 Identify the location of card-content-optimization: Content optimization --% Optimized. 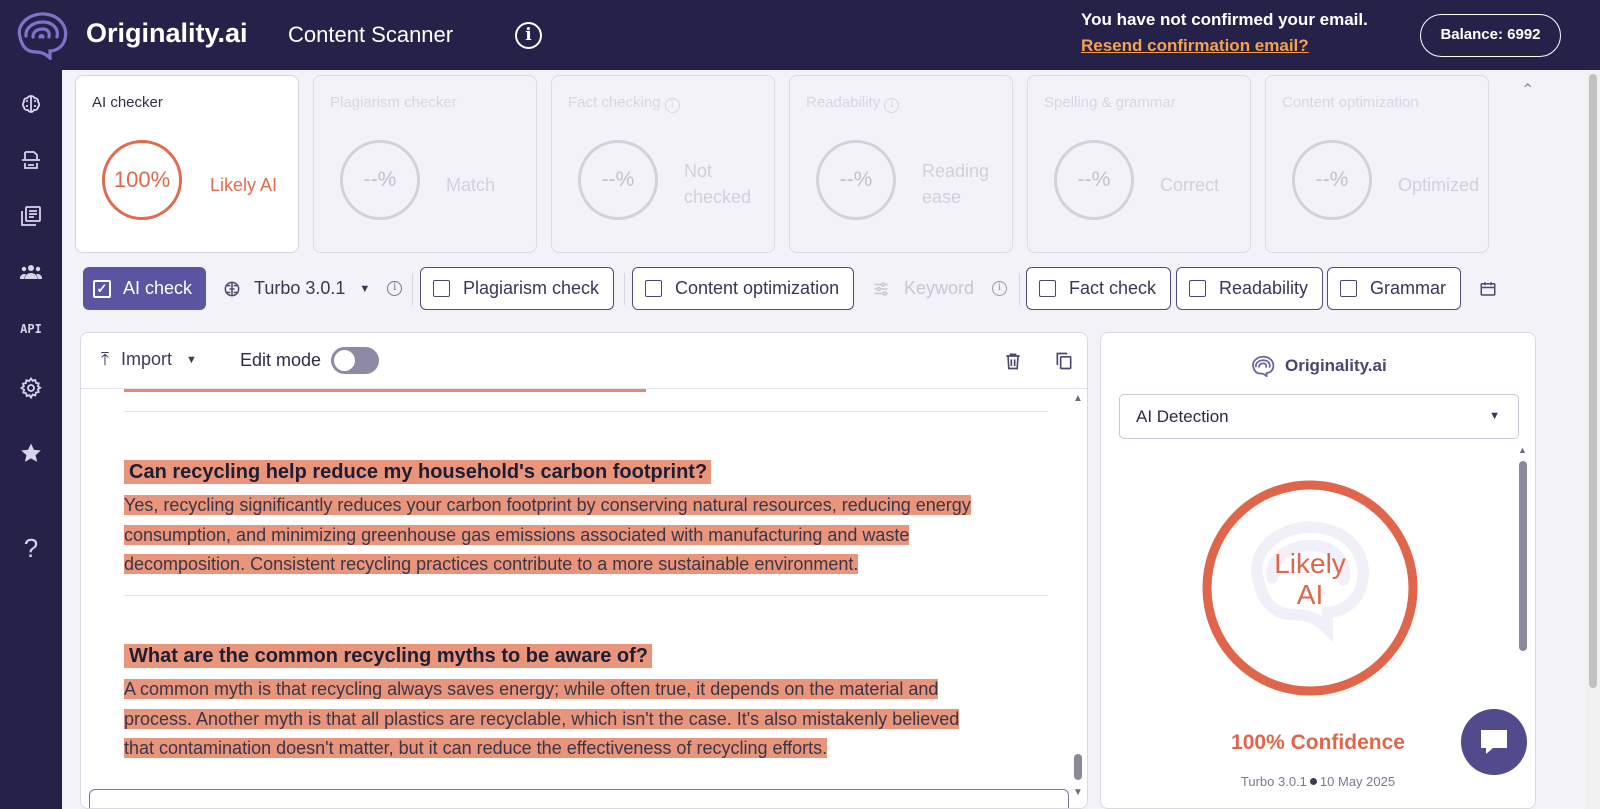
(1377, 164).